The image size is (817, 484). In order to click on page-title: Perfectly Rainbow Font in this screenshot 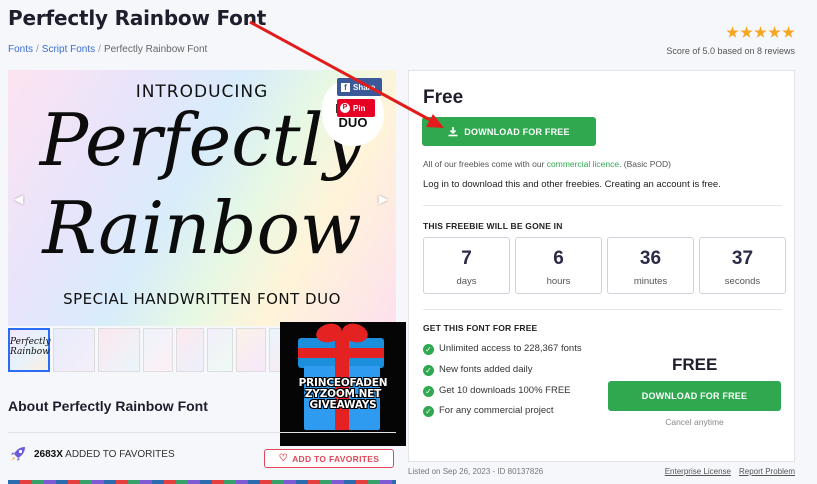, I will do `click(137, 18)`.